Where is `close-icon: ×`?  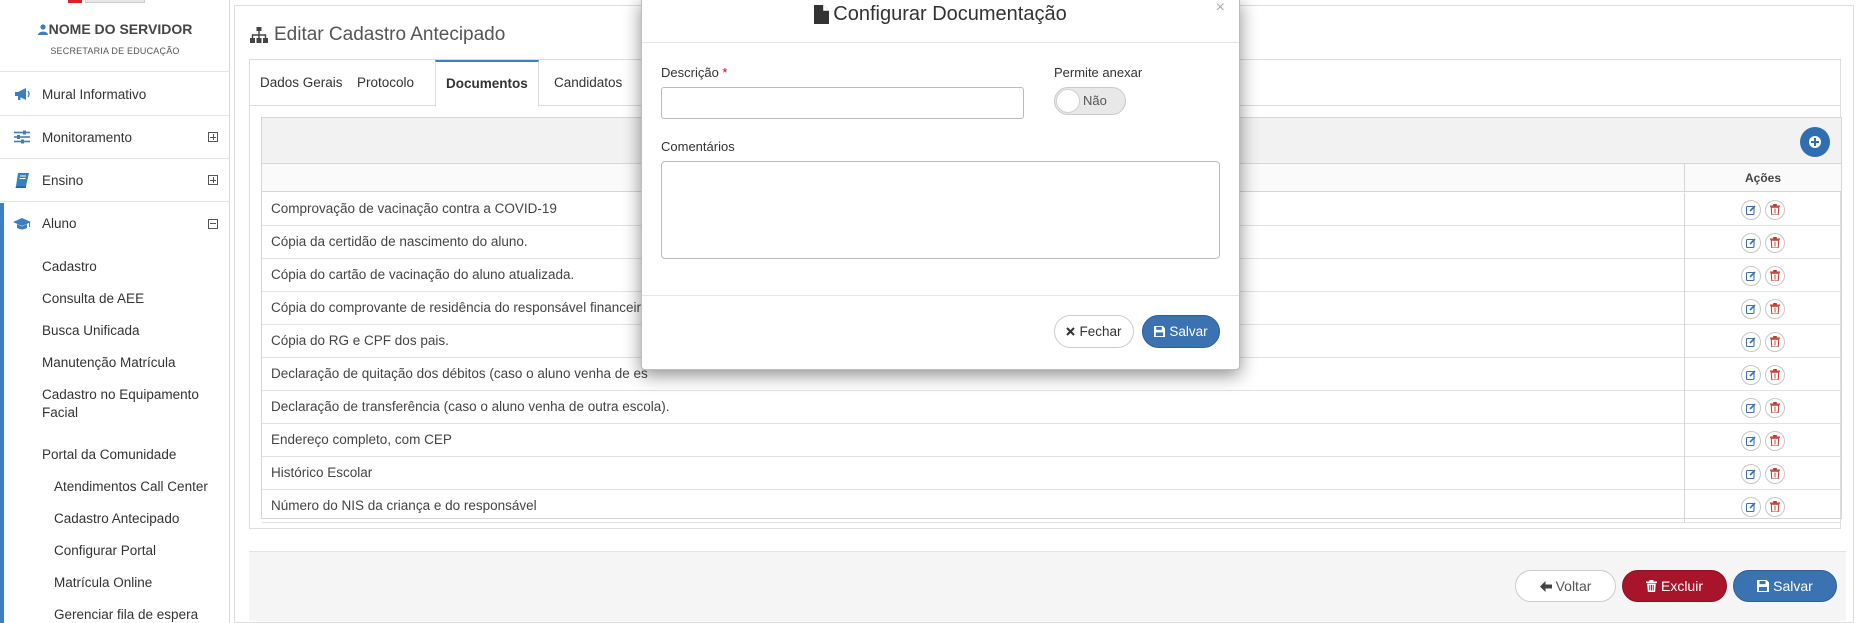 close-icon: × is located at coordinates (1220, 8).